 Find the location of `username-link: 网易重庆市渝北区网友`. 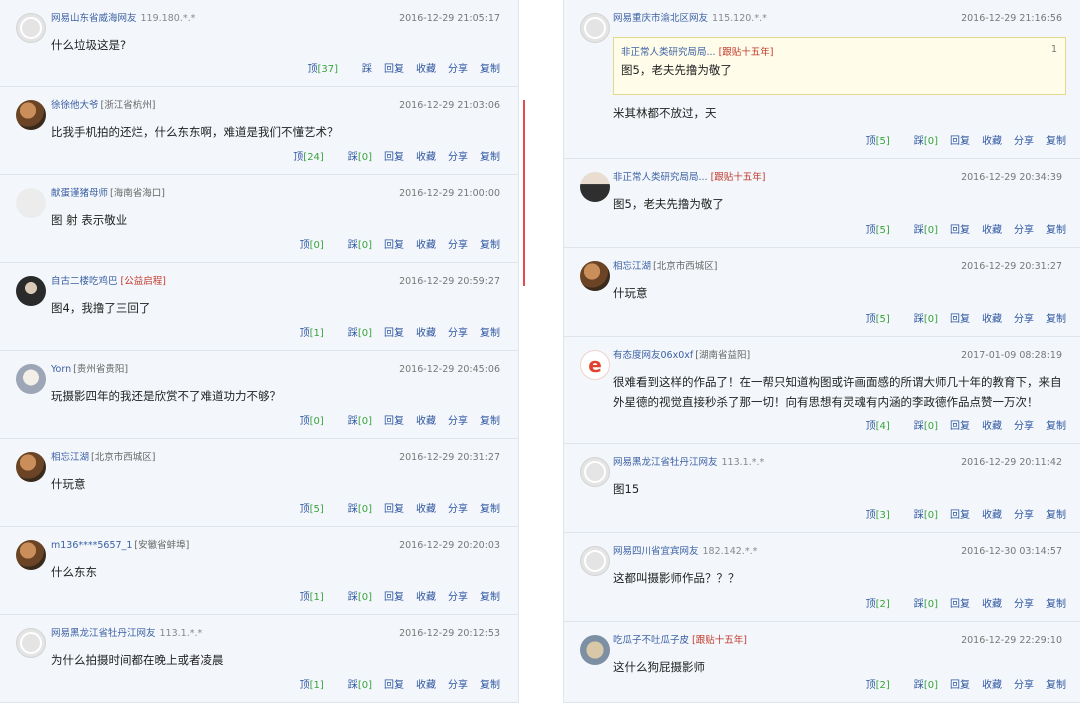

username-link: 网易重庆市渝北区网友 is located at coordinates (660, 18).